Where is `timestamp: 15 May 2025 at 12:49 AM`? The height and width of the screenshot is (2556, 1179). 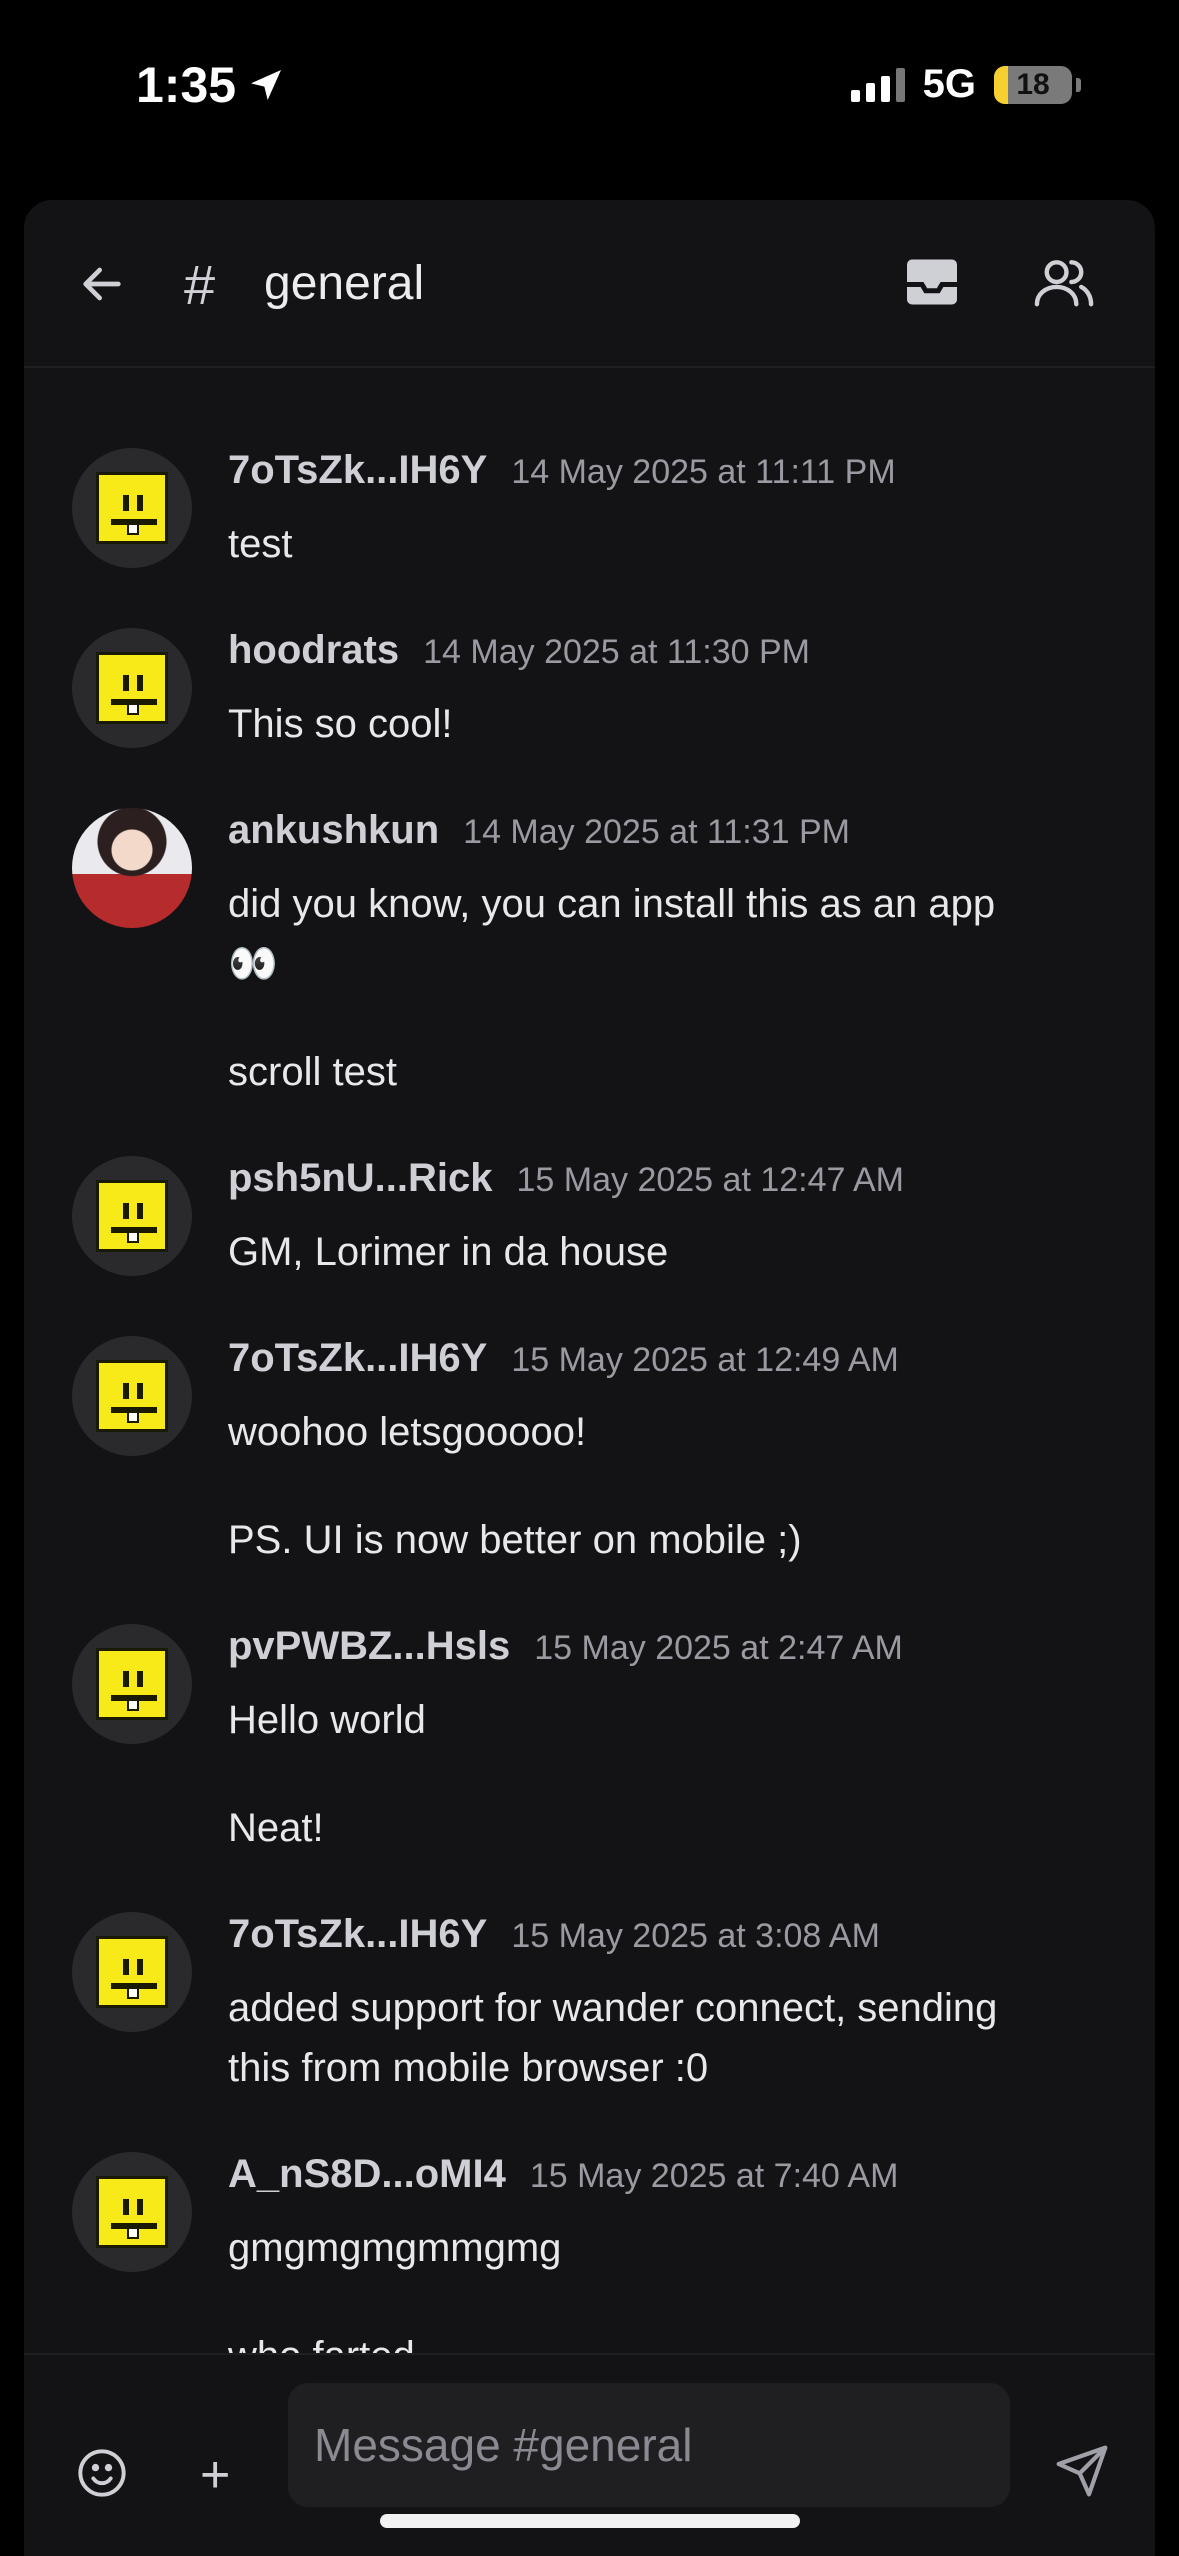
timestamp: 15 May 2025 at 12:49 AM is located at coordinates (705, 1360).